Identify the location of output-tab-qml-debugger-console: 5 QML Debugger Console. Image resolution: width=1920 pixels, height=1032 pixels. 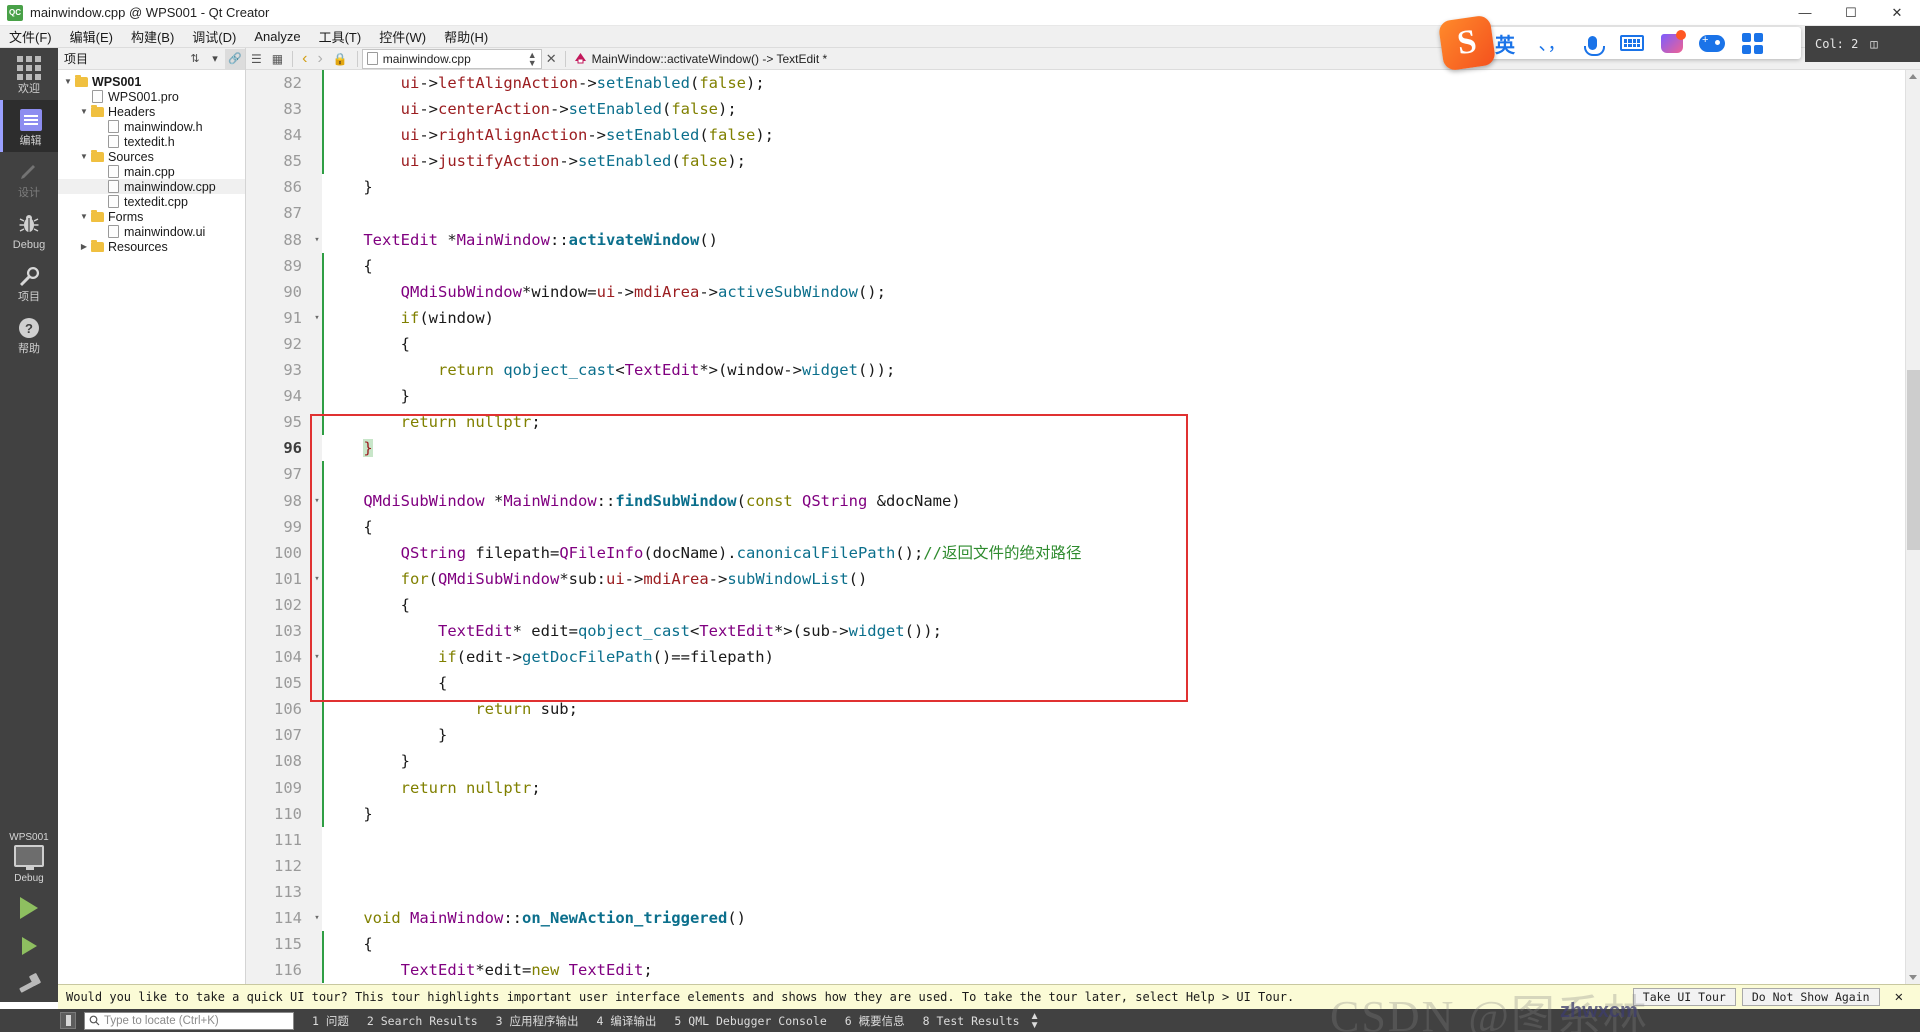
(750, 1021).